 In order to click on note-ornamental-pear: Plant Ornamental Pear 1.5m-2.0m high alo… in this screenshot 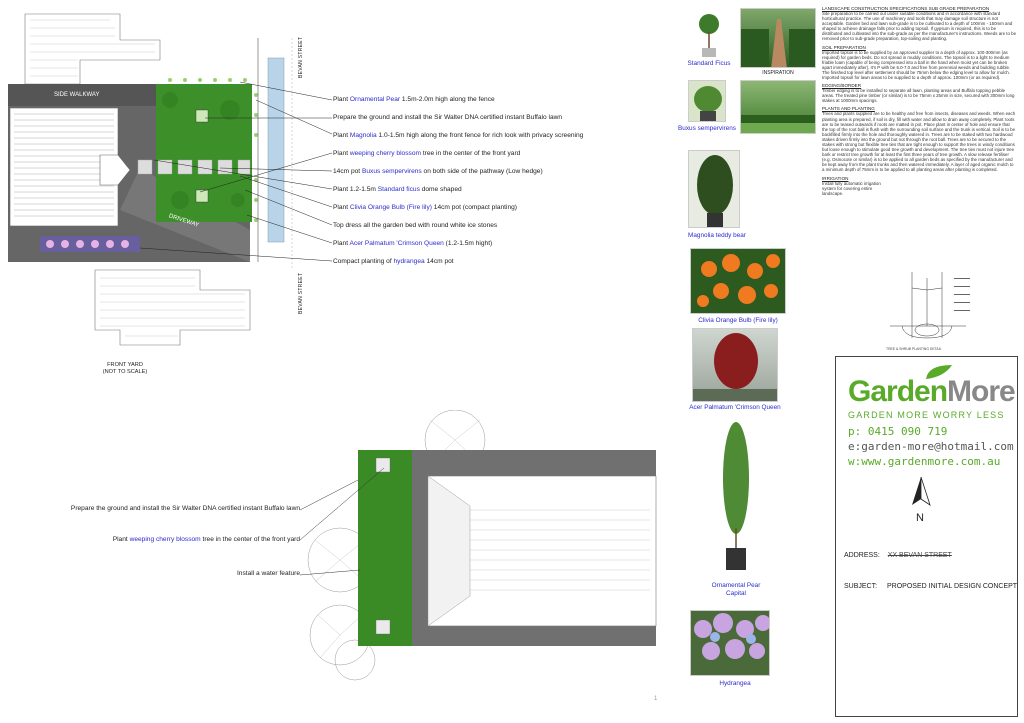, I will do `click(414, 99)`.